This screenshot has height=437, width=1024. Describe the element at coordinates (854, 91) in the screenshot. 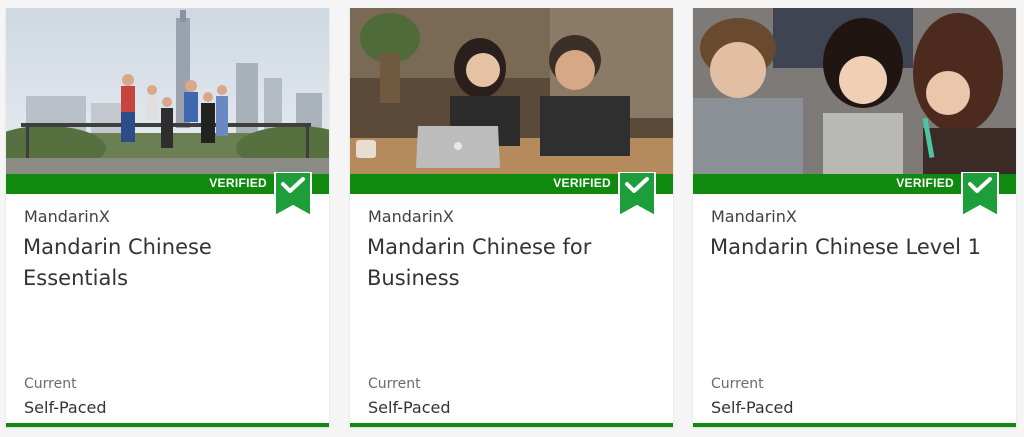

I see `course-image-classroom` at that location.